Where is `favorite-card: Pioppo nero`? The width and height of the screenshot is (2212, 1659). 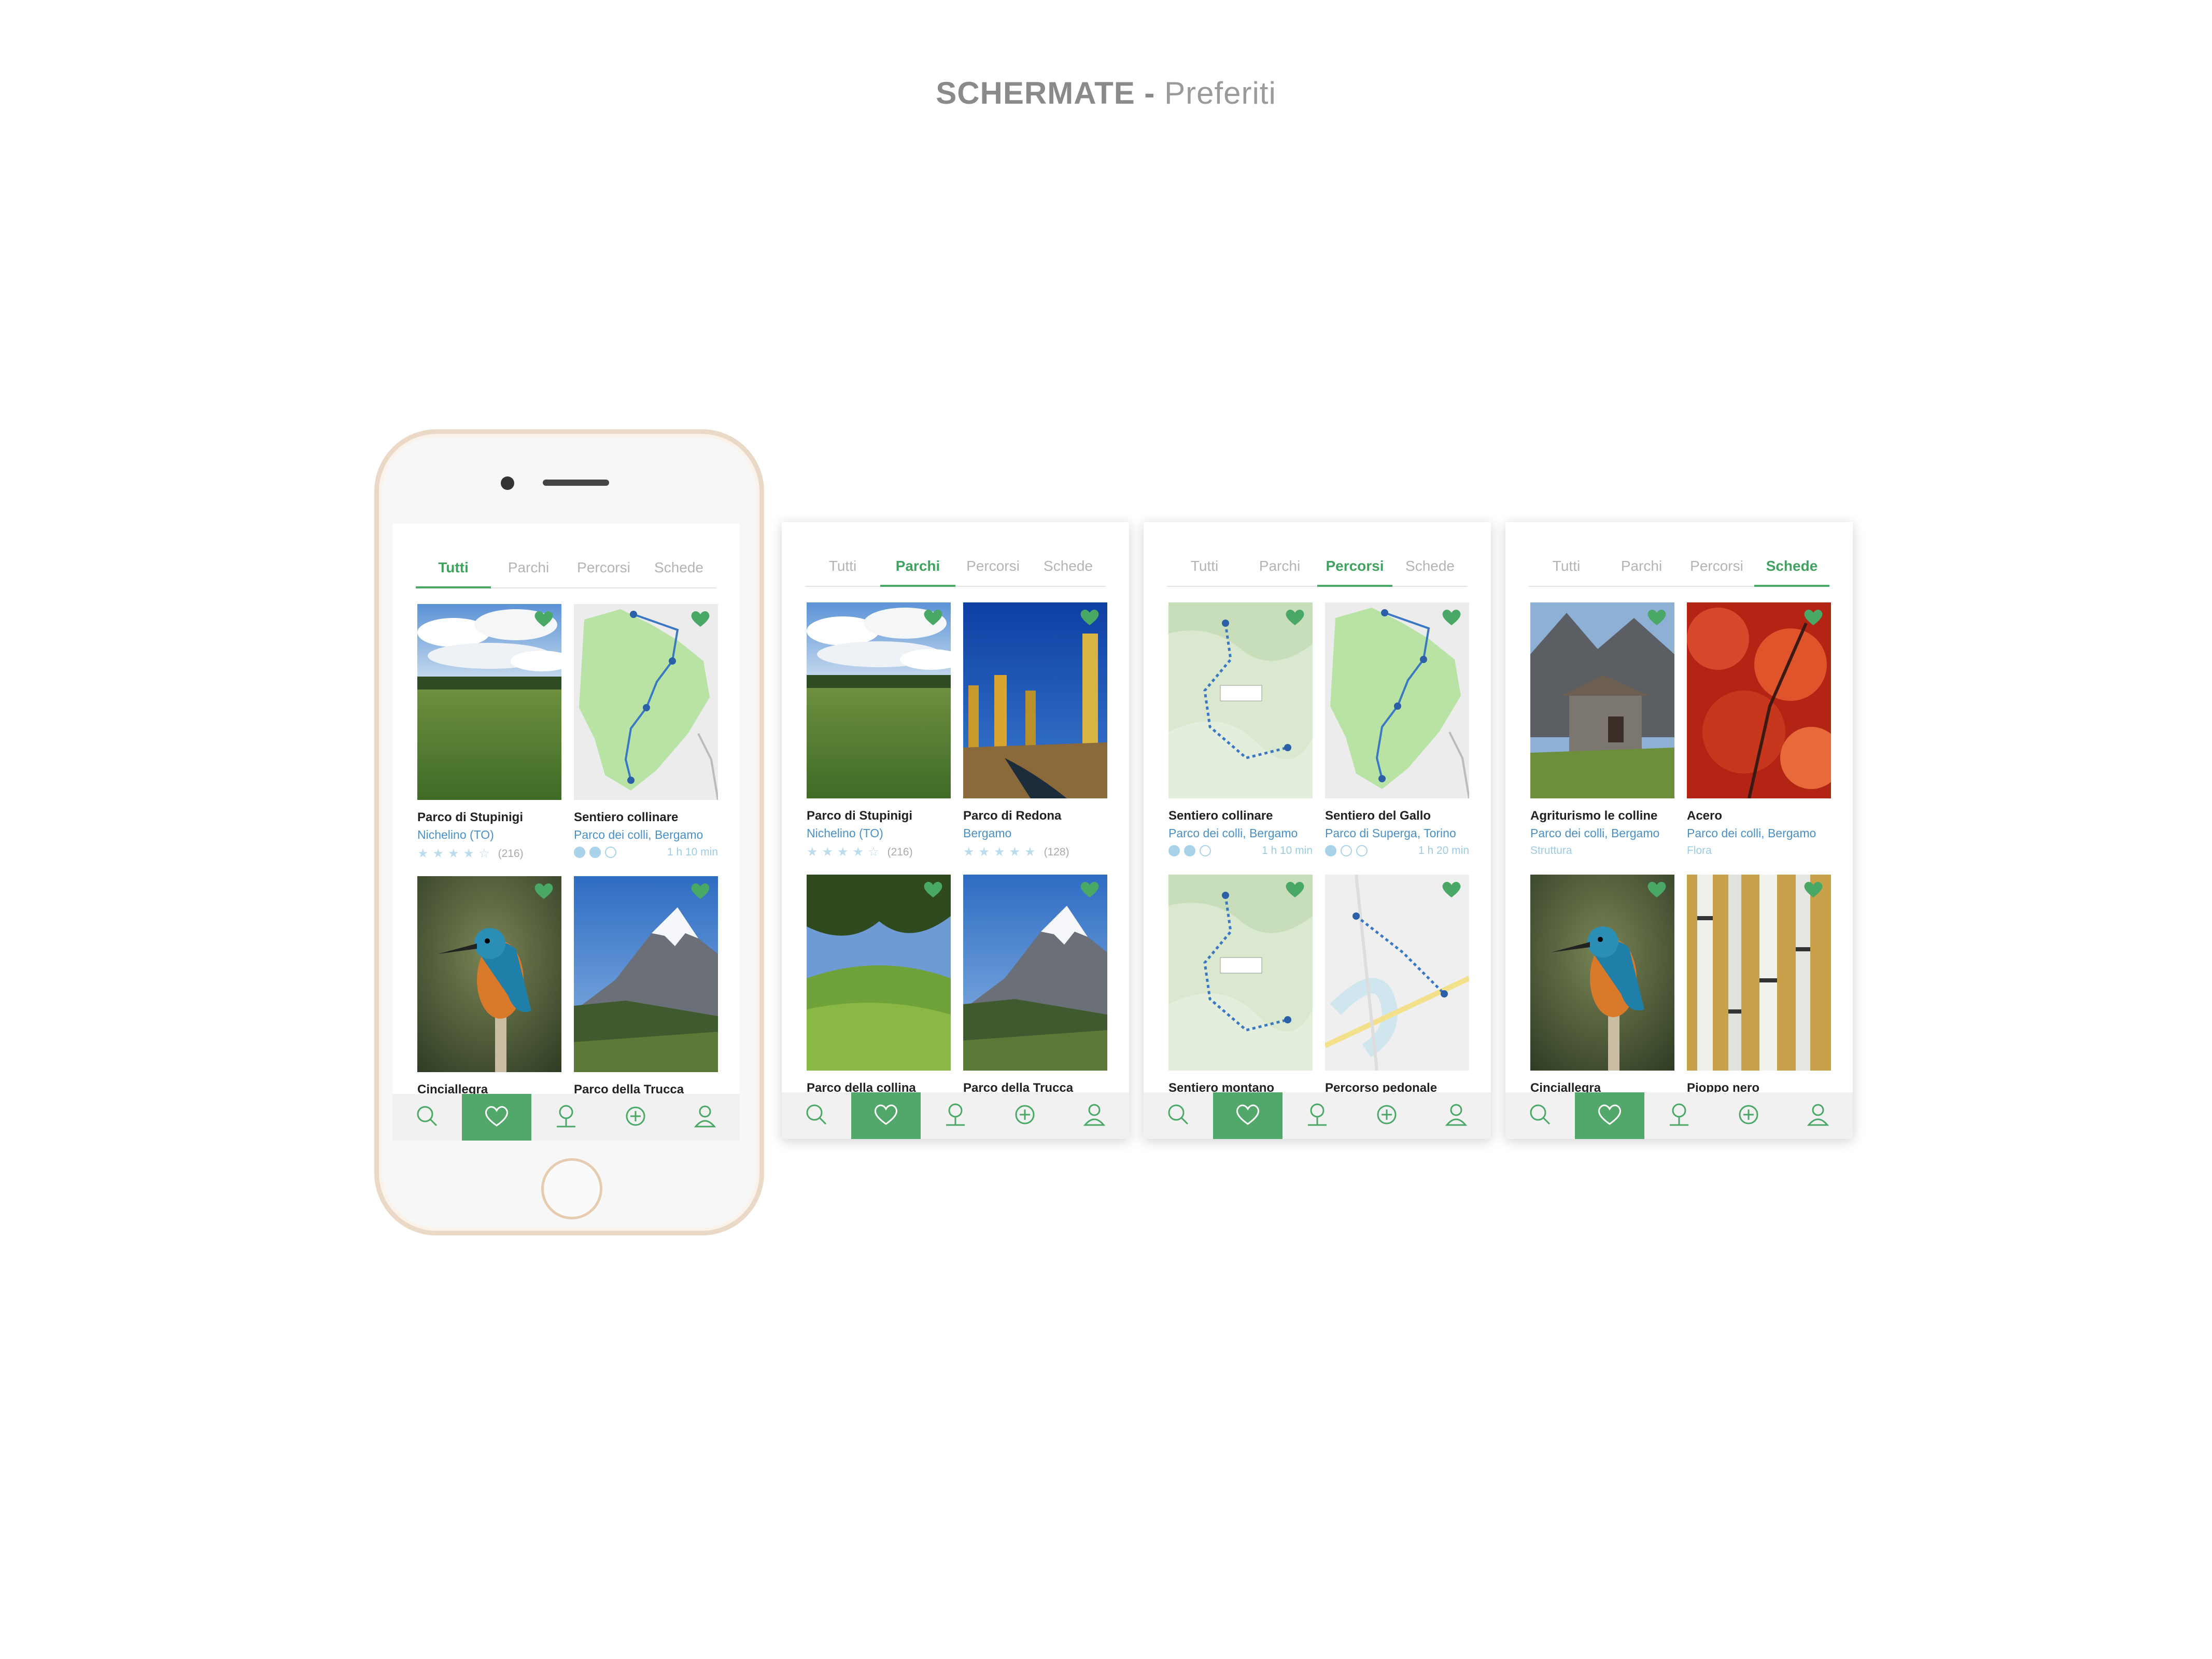 favorite-card: Pioppo nero is located at coordinates (1759, 985).